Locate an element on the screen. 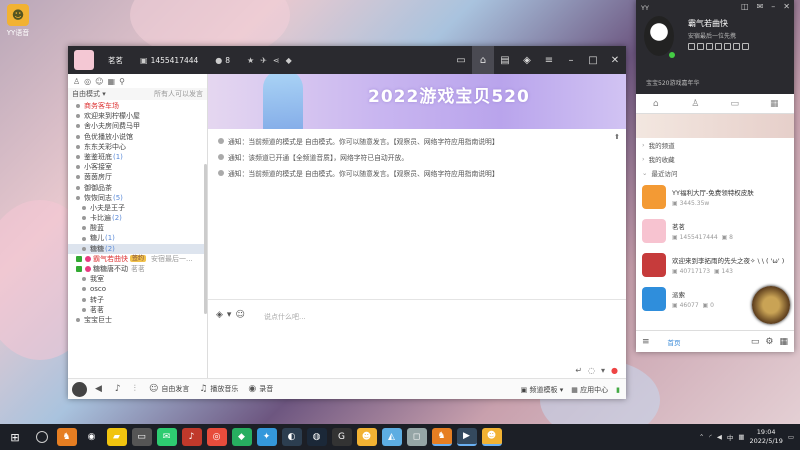  windows-start-icon: ⊞ is located at coordinates (15, 437).